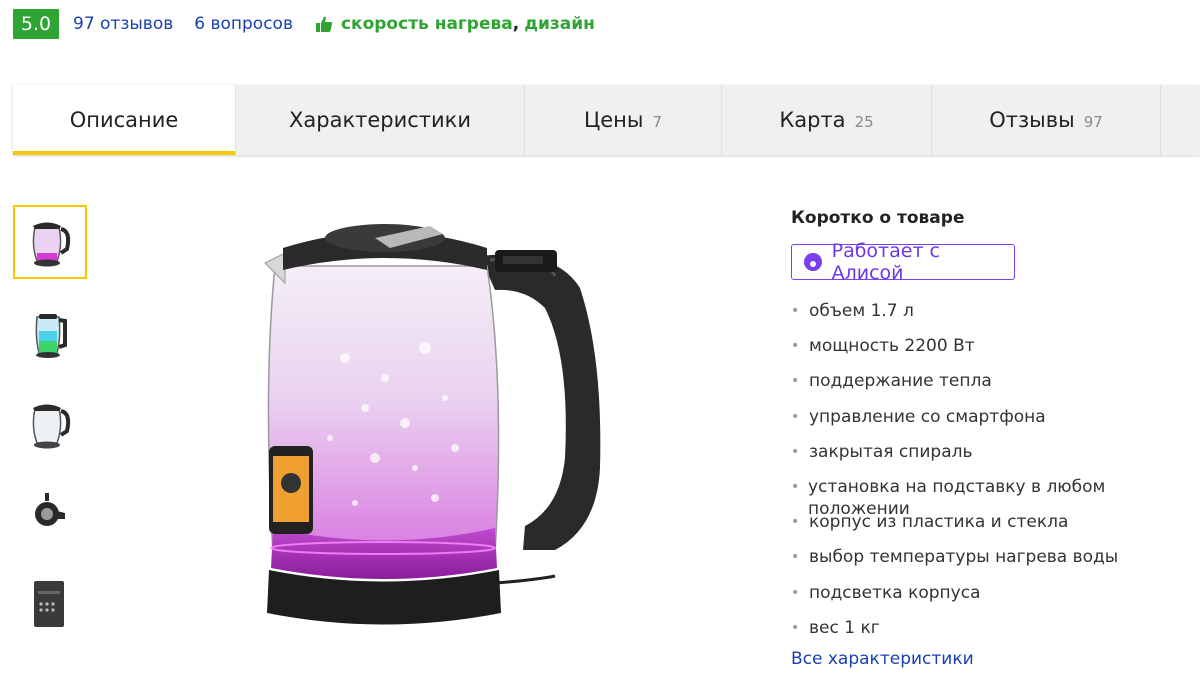 The width and height of the screenshot is (1200, 677). I want to click on kettle-green-thumbnail-icon, so click(51, 336).